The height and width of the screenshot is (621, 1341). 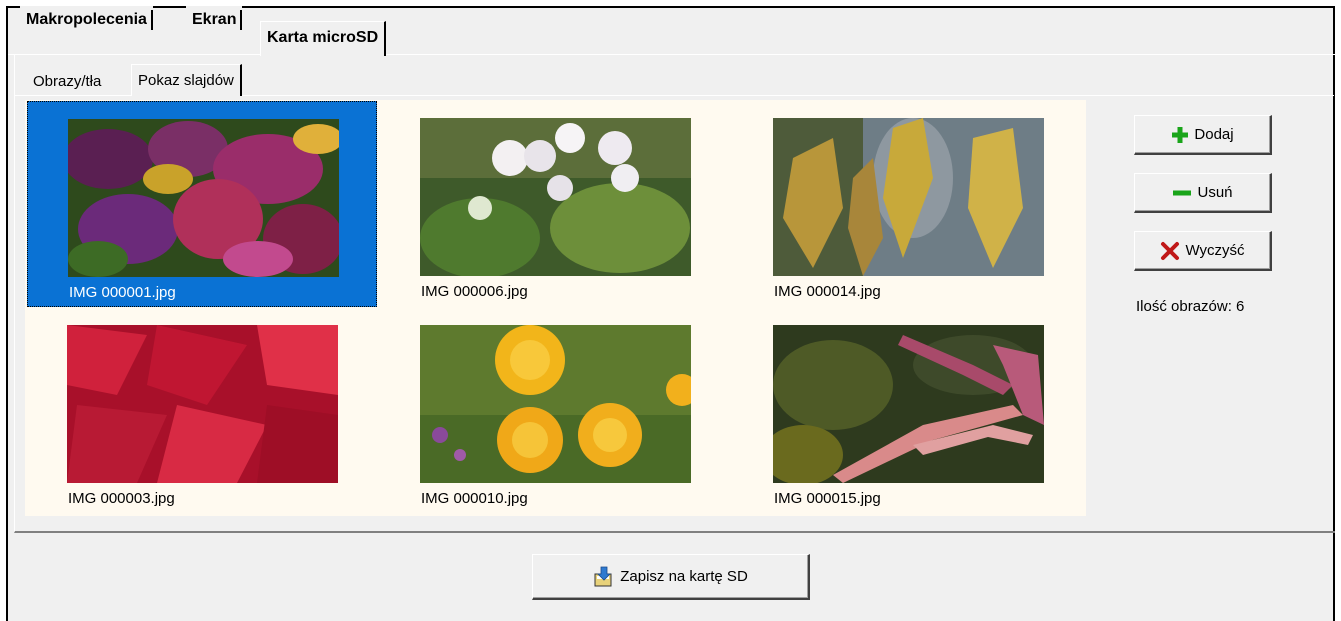 What do you see at coordinates (684, 576) in the screenshot?
I see `save-to-sd-button-label: Zapisz na kartę SD` at bounding box center [684, 576].